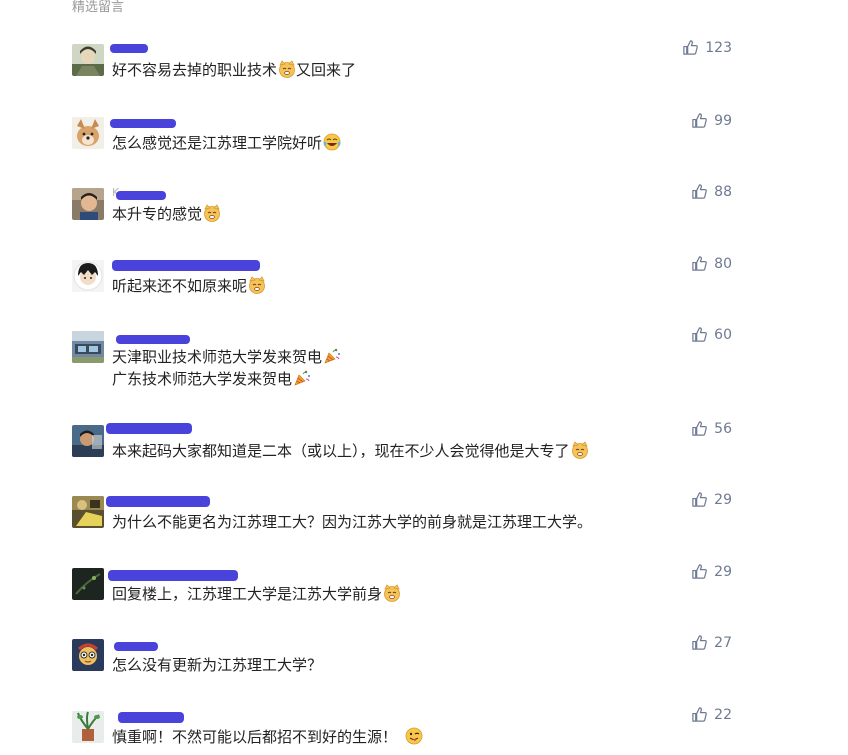 Image resolution: width=848 pixels, height=755 pixels. What do you see at coordinates (332, 142) in the screenshot?
I see `laughing-tears-icon` at bounding box center [332, 142].